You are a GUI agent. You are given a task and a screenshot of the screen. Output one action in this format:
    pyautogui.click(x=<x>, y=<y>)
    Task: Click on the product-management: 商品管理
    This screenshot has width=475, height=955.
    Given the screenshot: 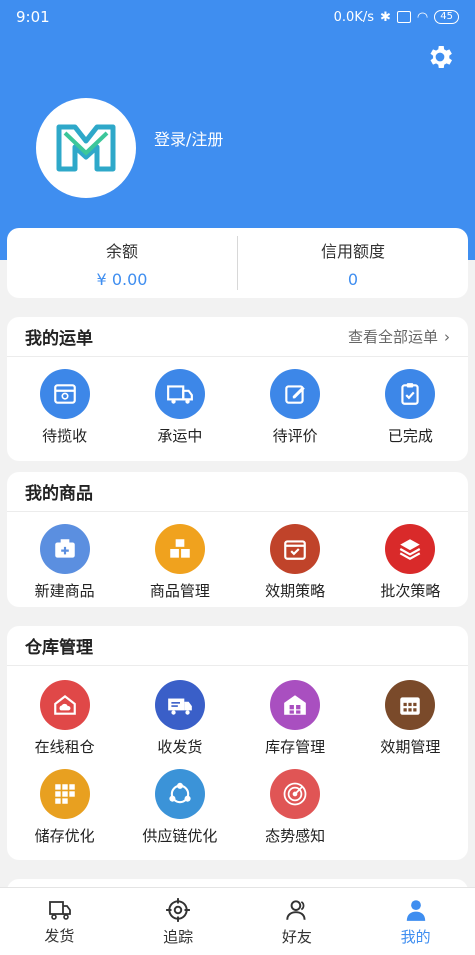 What is the action you would take?
    pyautogui.click(x=179, y=562)
    